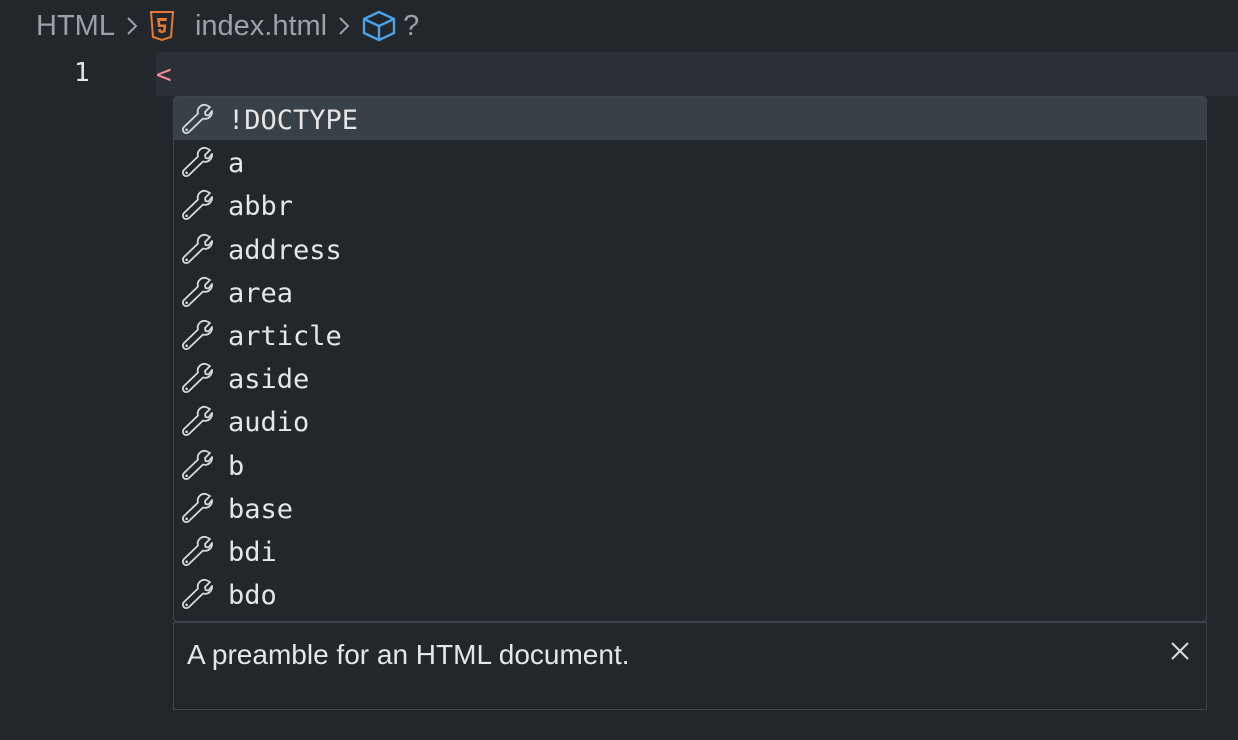 This screenshot has height=740, width=1238. I want to click on suggest-item: address, so click(690, 248).